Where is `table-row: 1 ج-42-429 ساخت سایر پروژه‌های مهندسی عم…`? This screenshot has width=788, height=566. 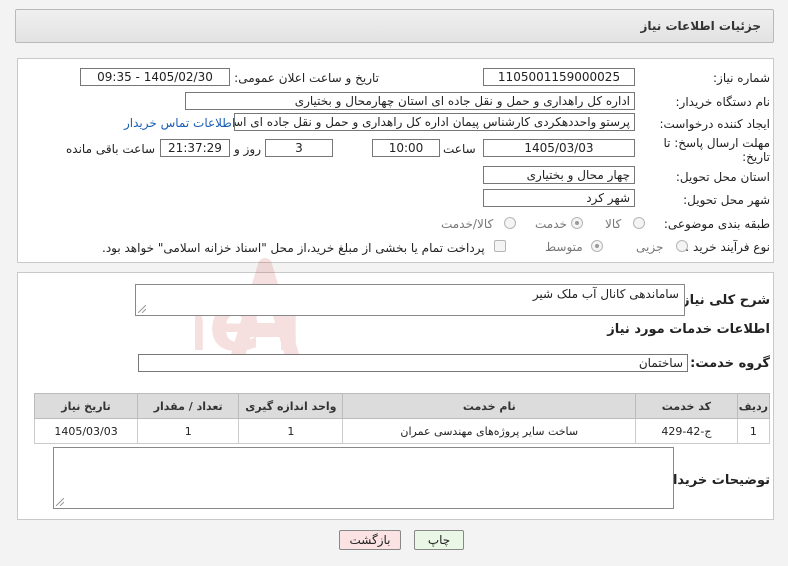
table-row: 1 ج-42-429 ساخت سایر پروژه‌های مهندسی عم… is located at coordinates (402, 431).